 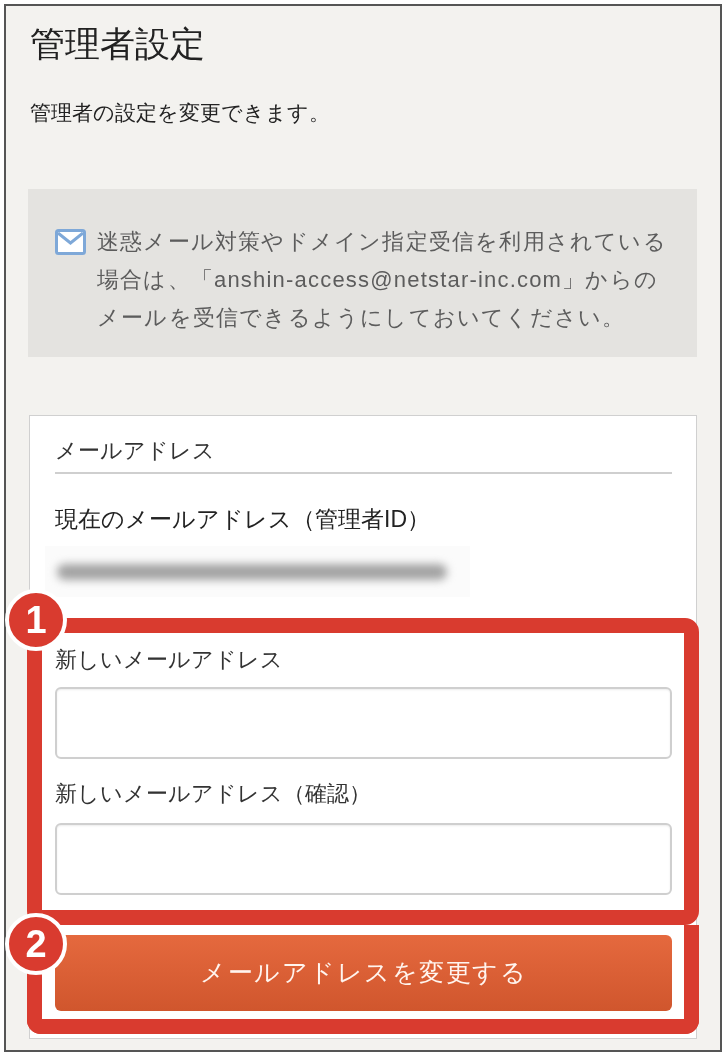 I want to click on page-description: 管理者の設定を変更できます。, so click(x=180, y=113).